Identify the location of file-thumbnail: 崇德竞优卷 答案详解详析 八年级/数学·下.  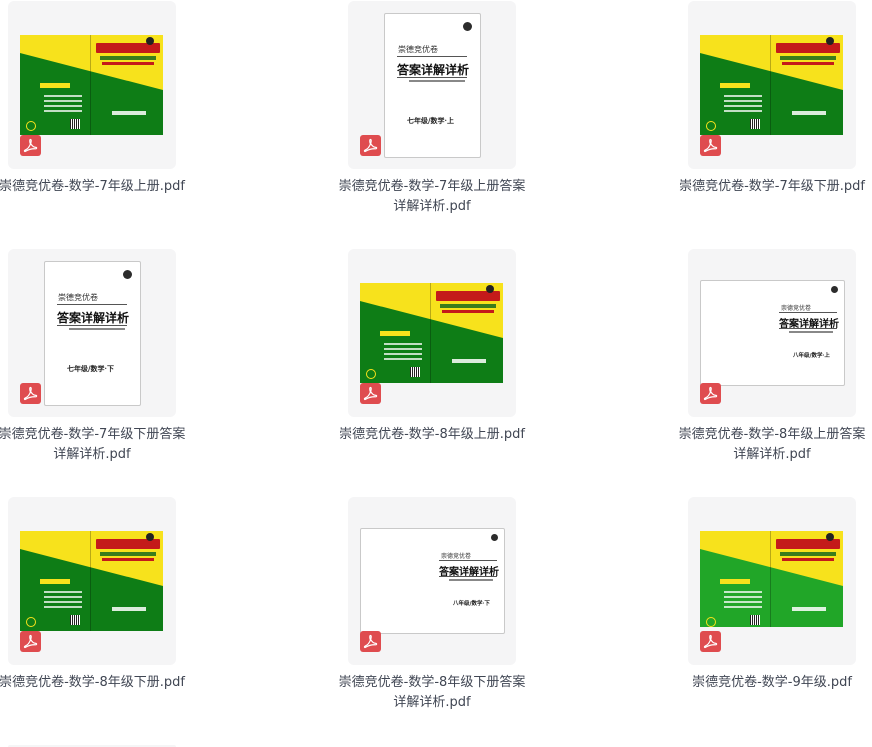
(432, 581).